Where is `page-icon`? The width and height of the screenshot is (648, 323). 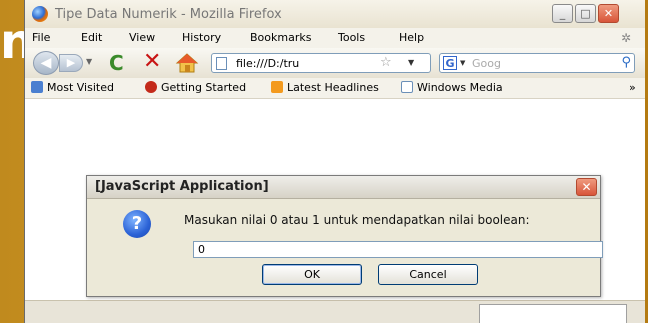
page-icon is located at coordinates (407, 87).